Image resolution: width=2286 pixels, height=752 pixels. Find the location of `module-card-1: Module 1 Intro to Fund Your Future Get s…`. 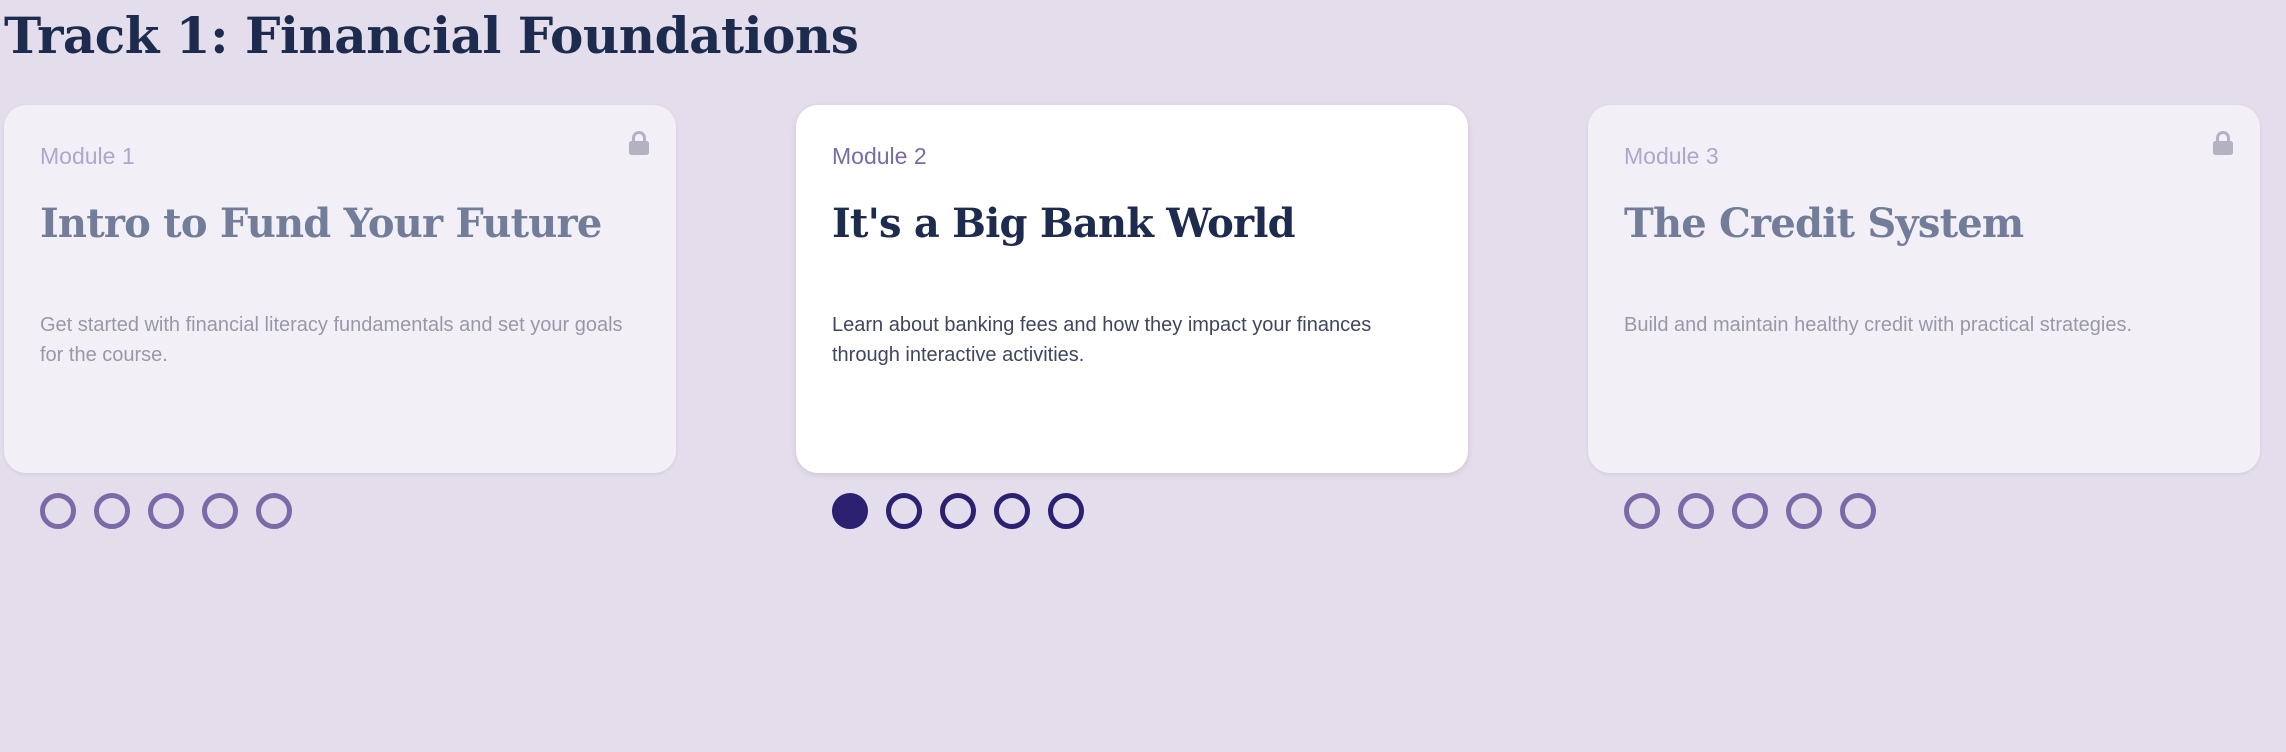

module-card-1: Module 1 Intro to Fund Your Future Get s… is located at coordinates (340, 289).